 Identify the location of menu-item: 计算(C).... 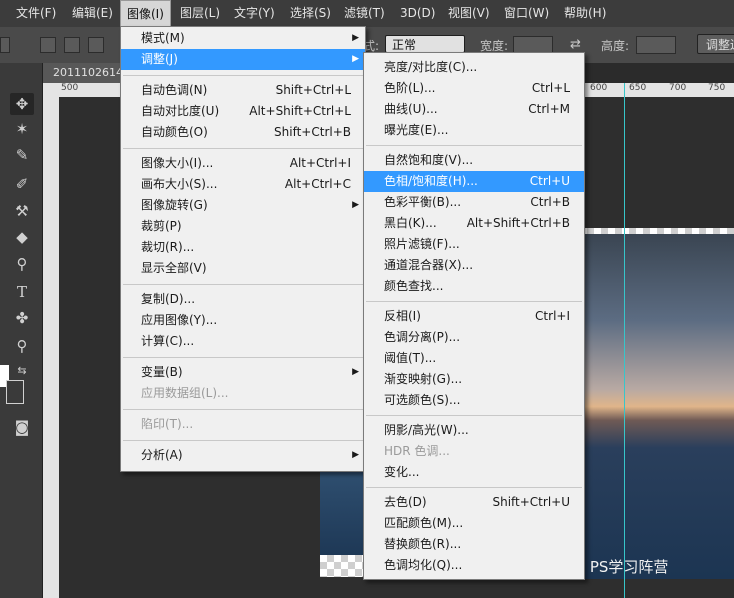
(243, 341).